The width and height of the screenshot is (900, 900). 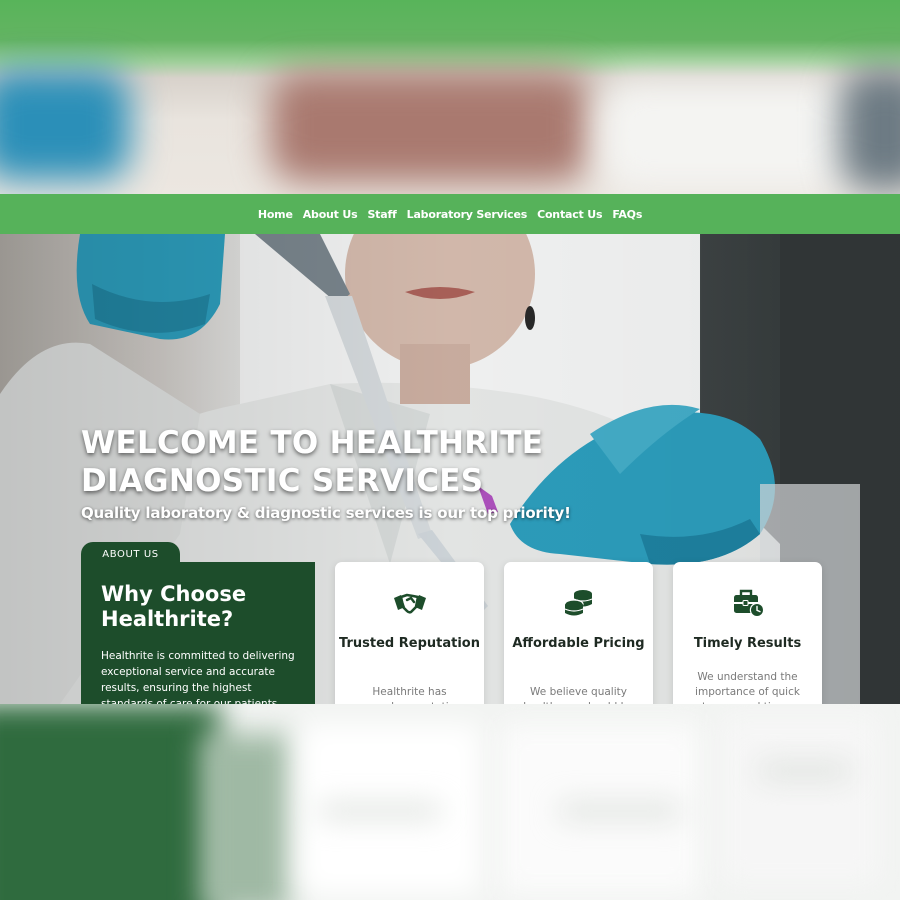 What do you see at coordinates (569, 214) in the screenshot?
I see `nav-contact-us-link: Contact Us` at bounding box center [569, 214].